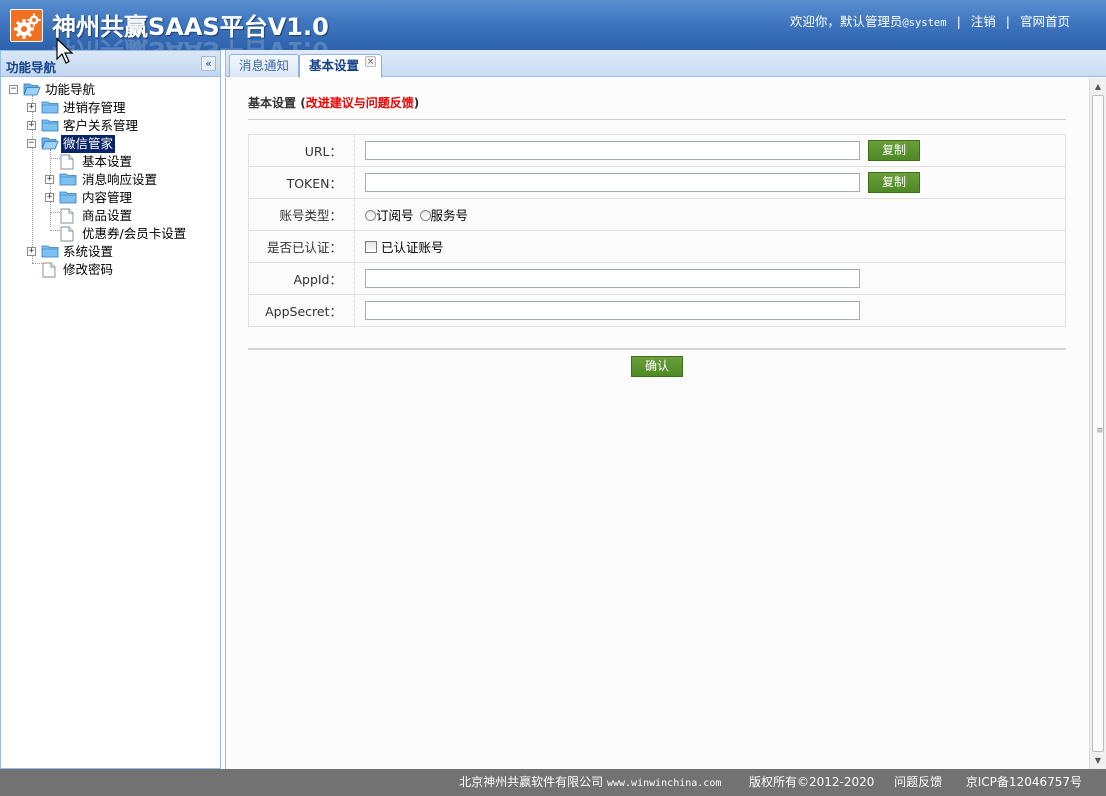 This screenshot has height=796, width=1106. Describe the element at coordinates (301, 182) in the screenshot. I see `token-label: TOKEN：` at that location.